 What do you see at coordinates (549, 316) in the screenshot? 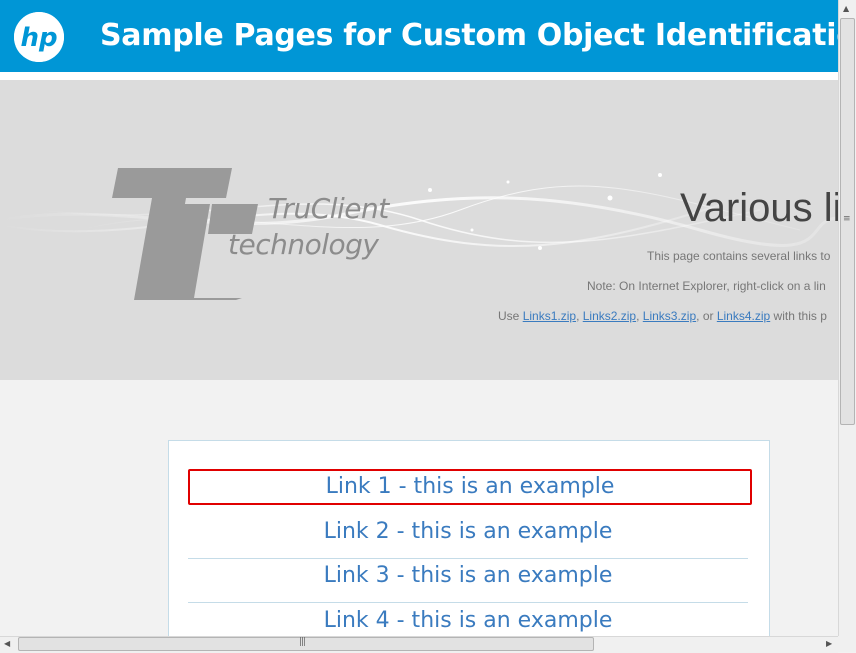
I see `links1-zip-link: Links1.zip` at bounding box center [549, 316].